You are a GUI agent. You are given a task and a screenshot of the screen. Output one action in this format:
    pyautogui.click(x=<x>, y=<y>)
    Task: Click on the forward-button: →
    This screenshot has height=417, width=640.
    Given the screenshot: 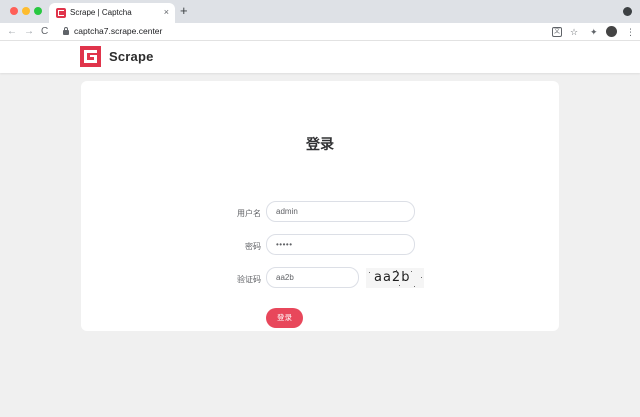 What is the action you would take?
    pyautogui.click(x=29, y=32)
    